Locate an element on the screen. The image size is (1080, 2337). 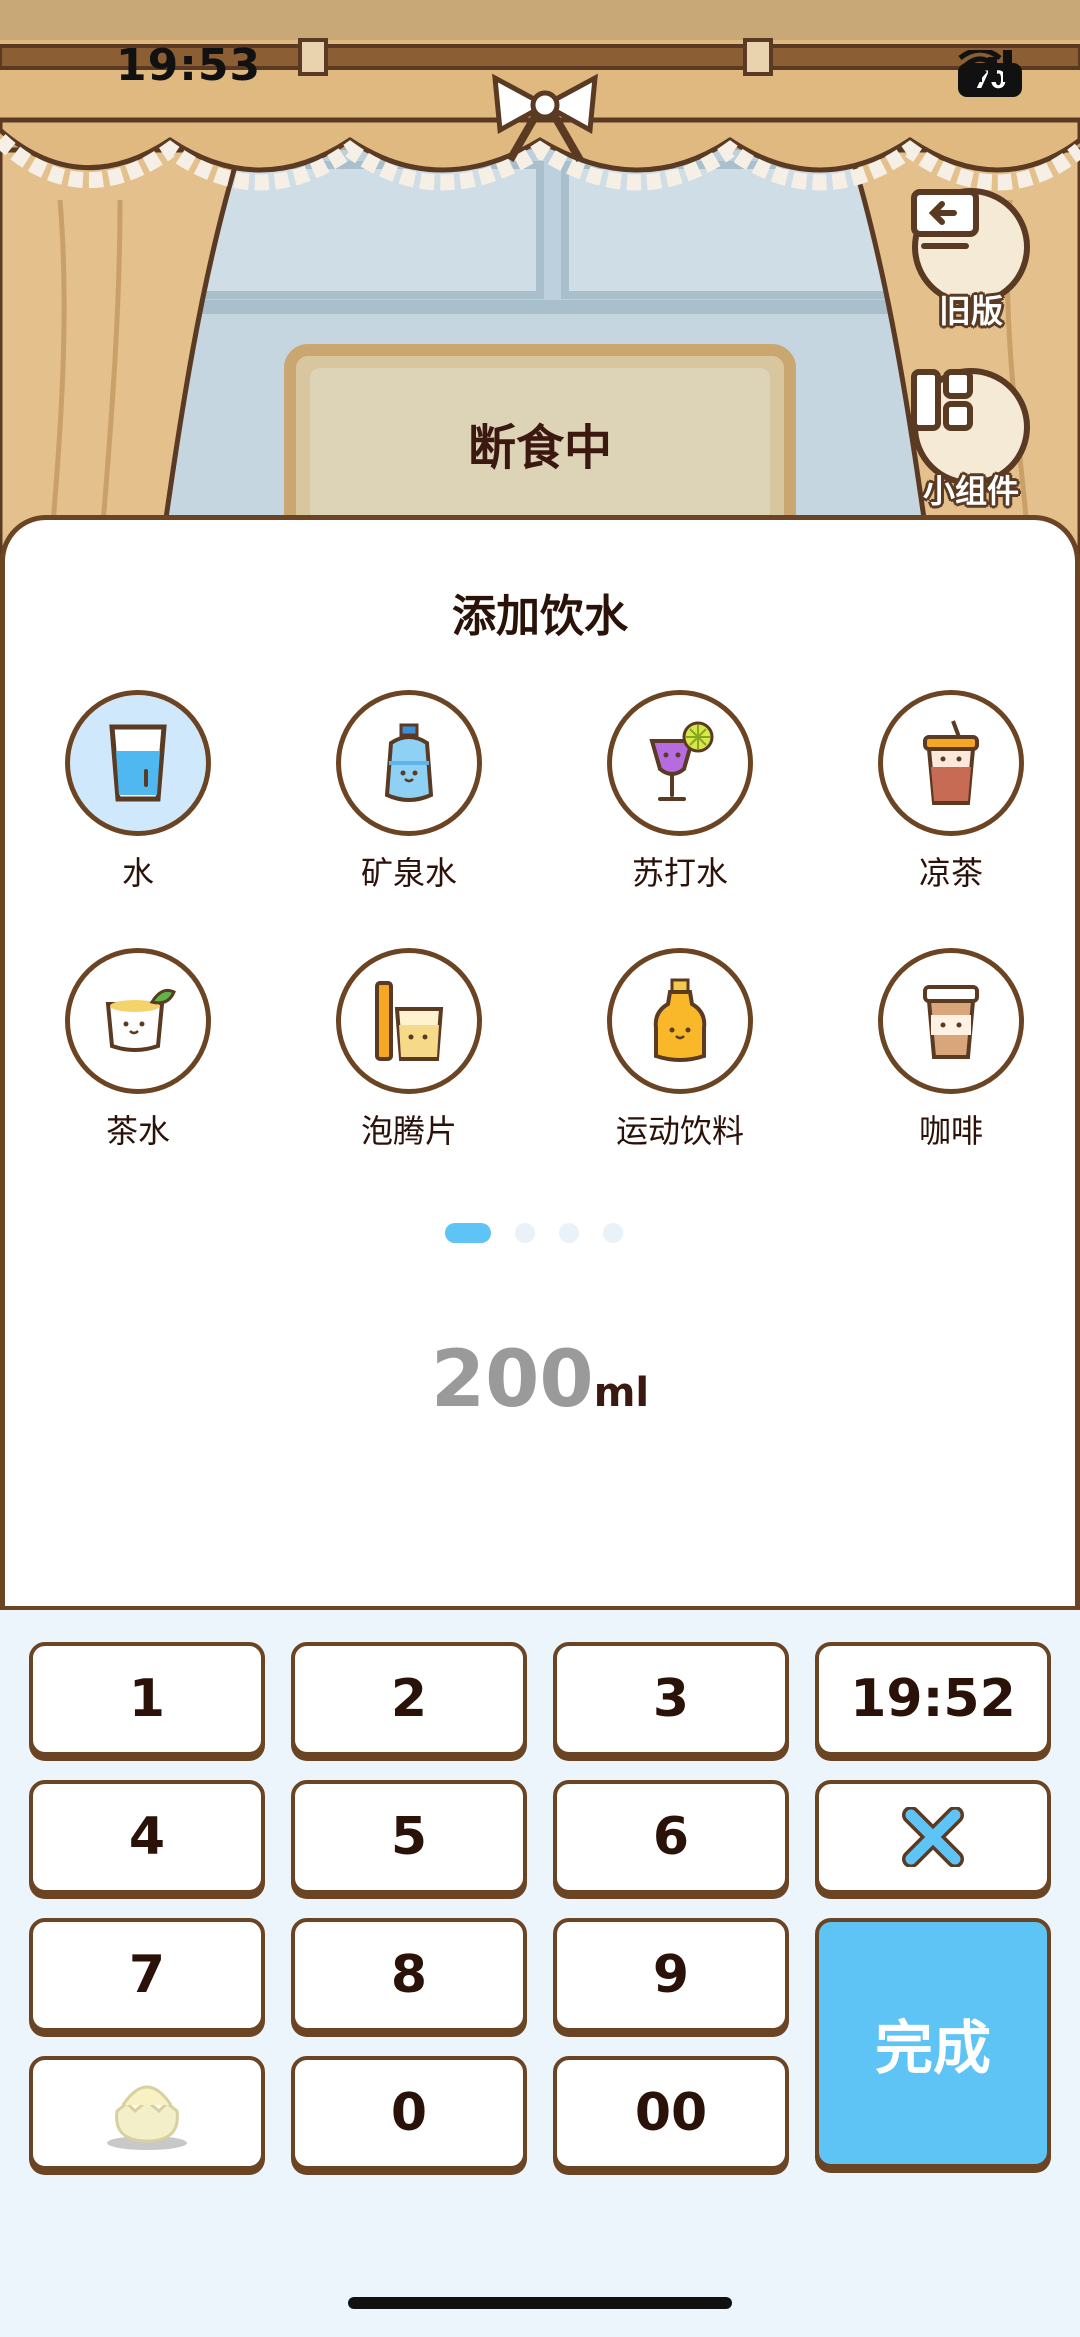
drink-label: 苏打水 is located at coordinates (679, 873).